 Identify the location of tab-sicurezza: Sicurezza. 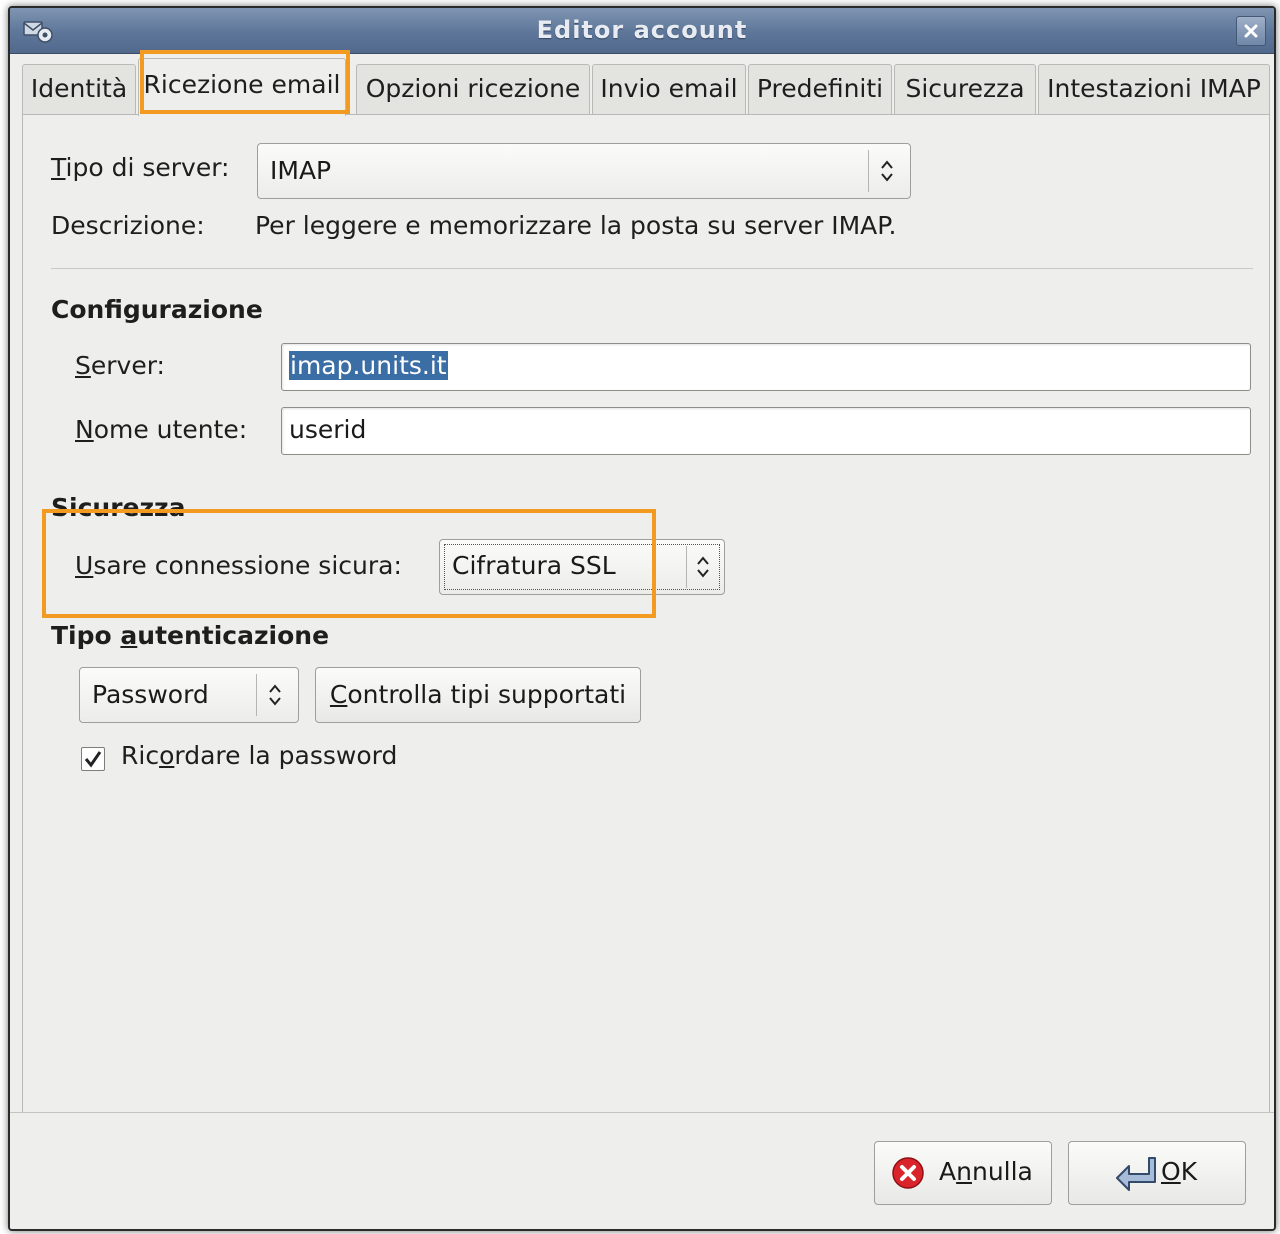
(965, 89).